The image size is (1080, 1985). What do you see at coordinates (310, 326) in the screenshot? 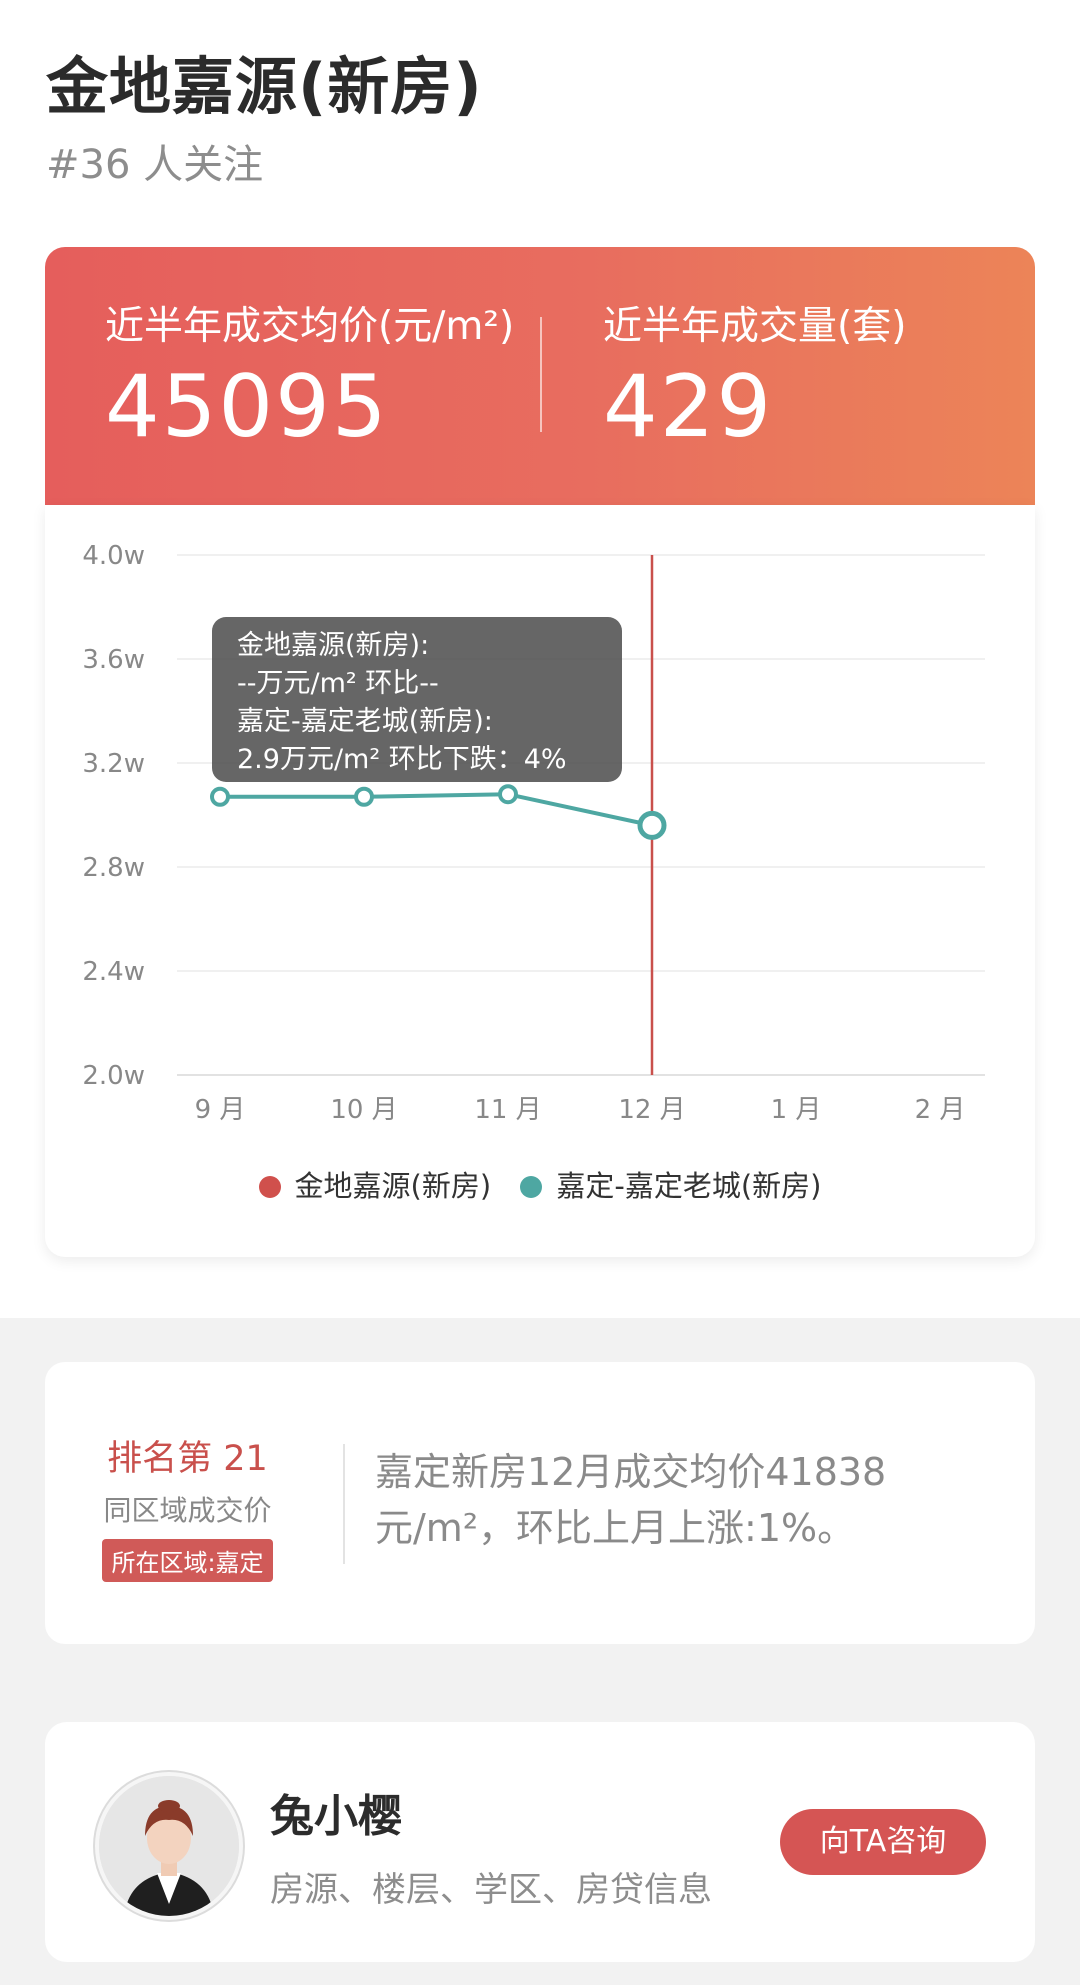
I see `avg-price-label: 近半年成交均价(元/m²)` at bounding box center [310, 326].